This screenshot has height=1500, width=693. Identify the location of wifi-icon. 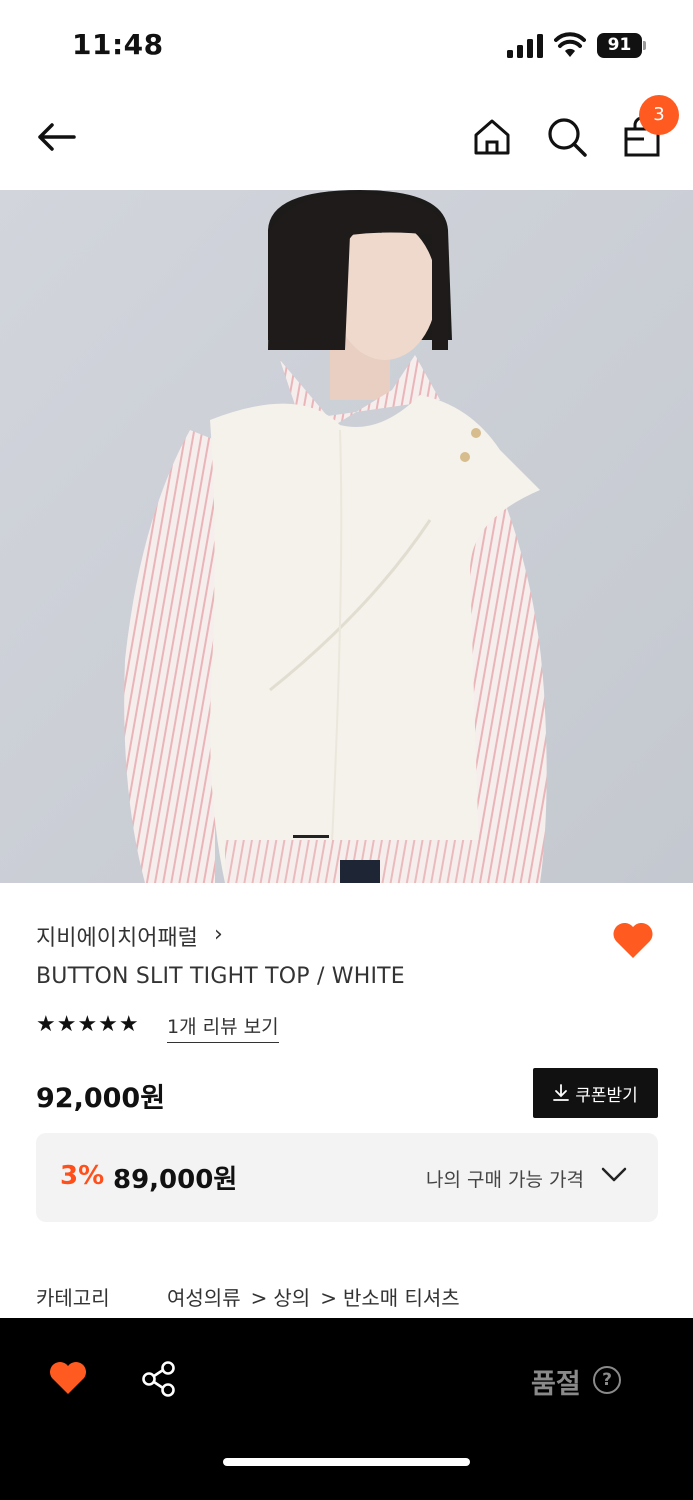
(570, 44).